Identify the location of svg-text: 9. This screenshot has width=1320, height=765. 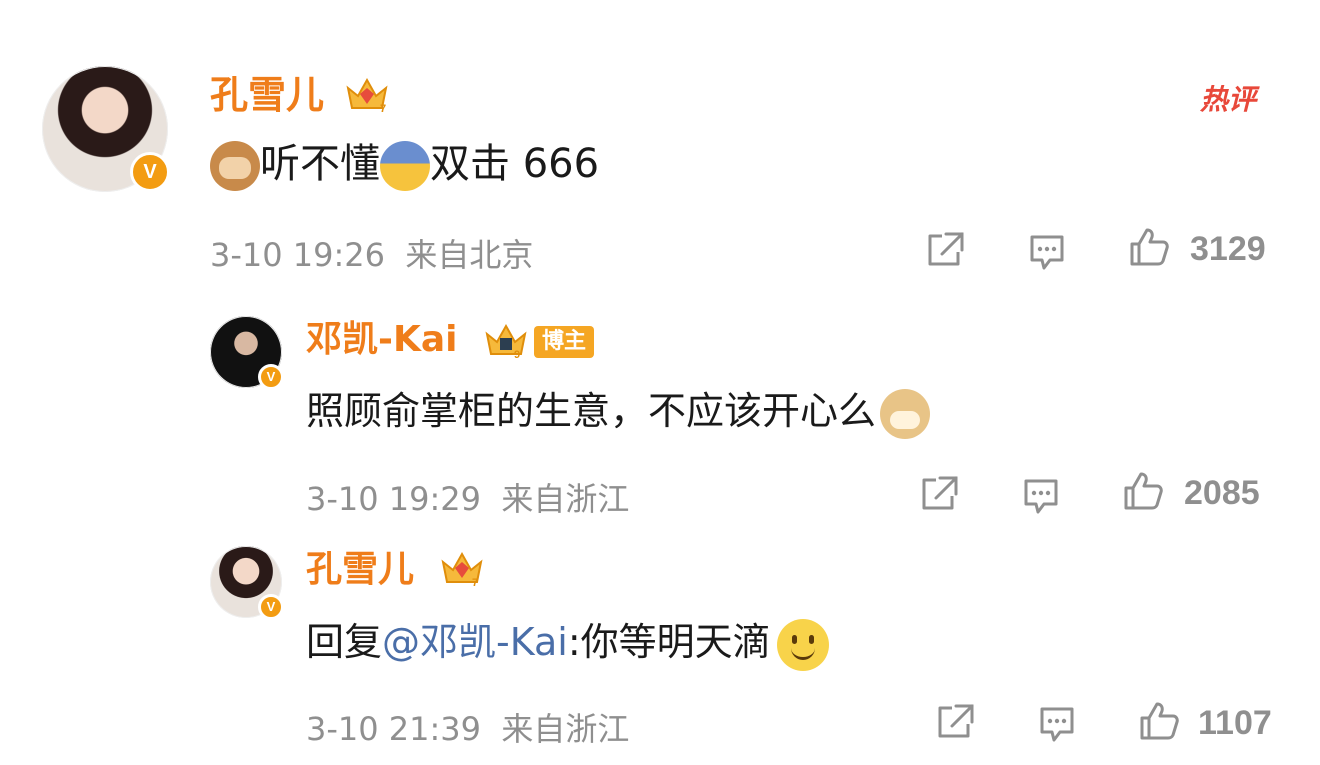
(517, 354).